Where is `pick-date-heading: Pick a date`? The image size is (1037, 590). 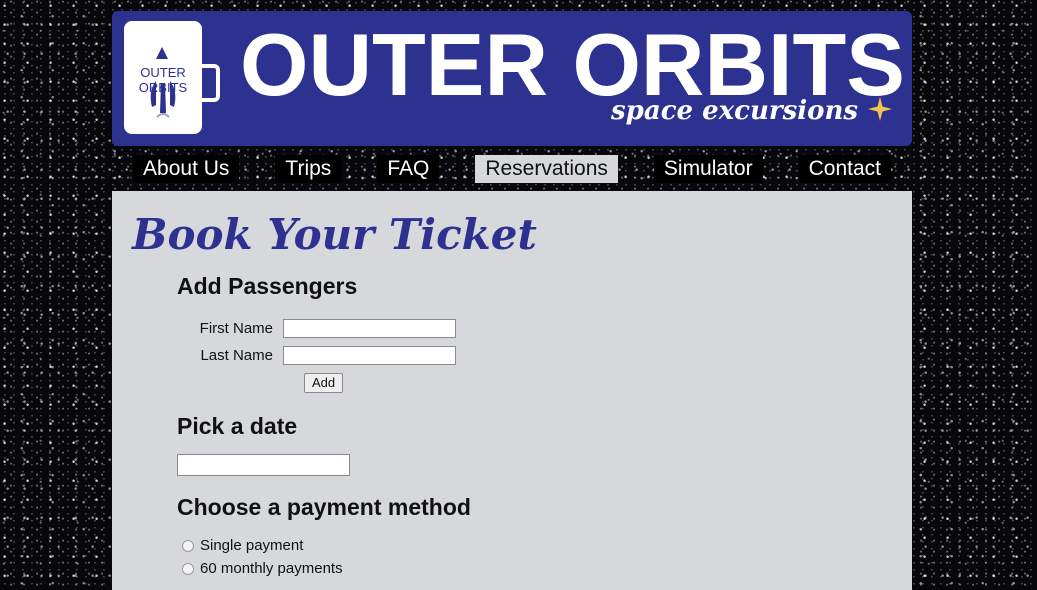 pick-date-heading: Pick a date is located at coordinates (237, 426).